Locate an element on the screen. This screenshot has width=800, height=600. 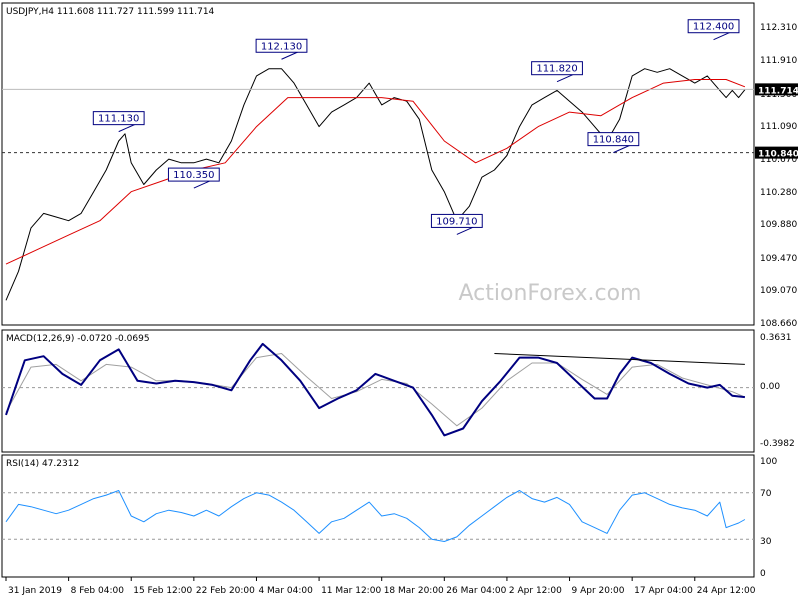
macd-y-tick: 0.00 is located at coordinates (770, 387).